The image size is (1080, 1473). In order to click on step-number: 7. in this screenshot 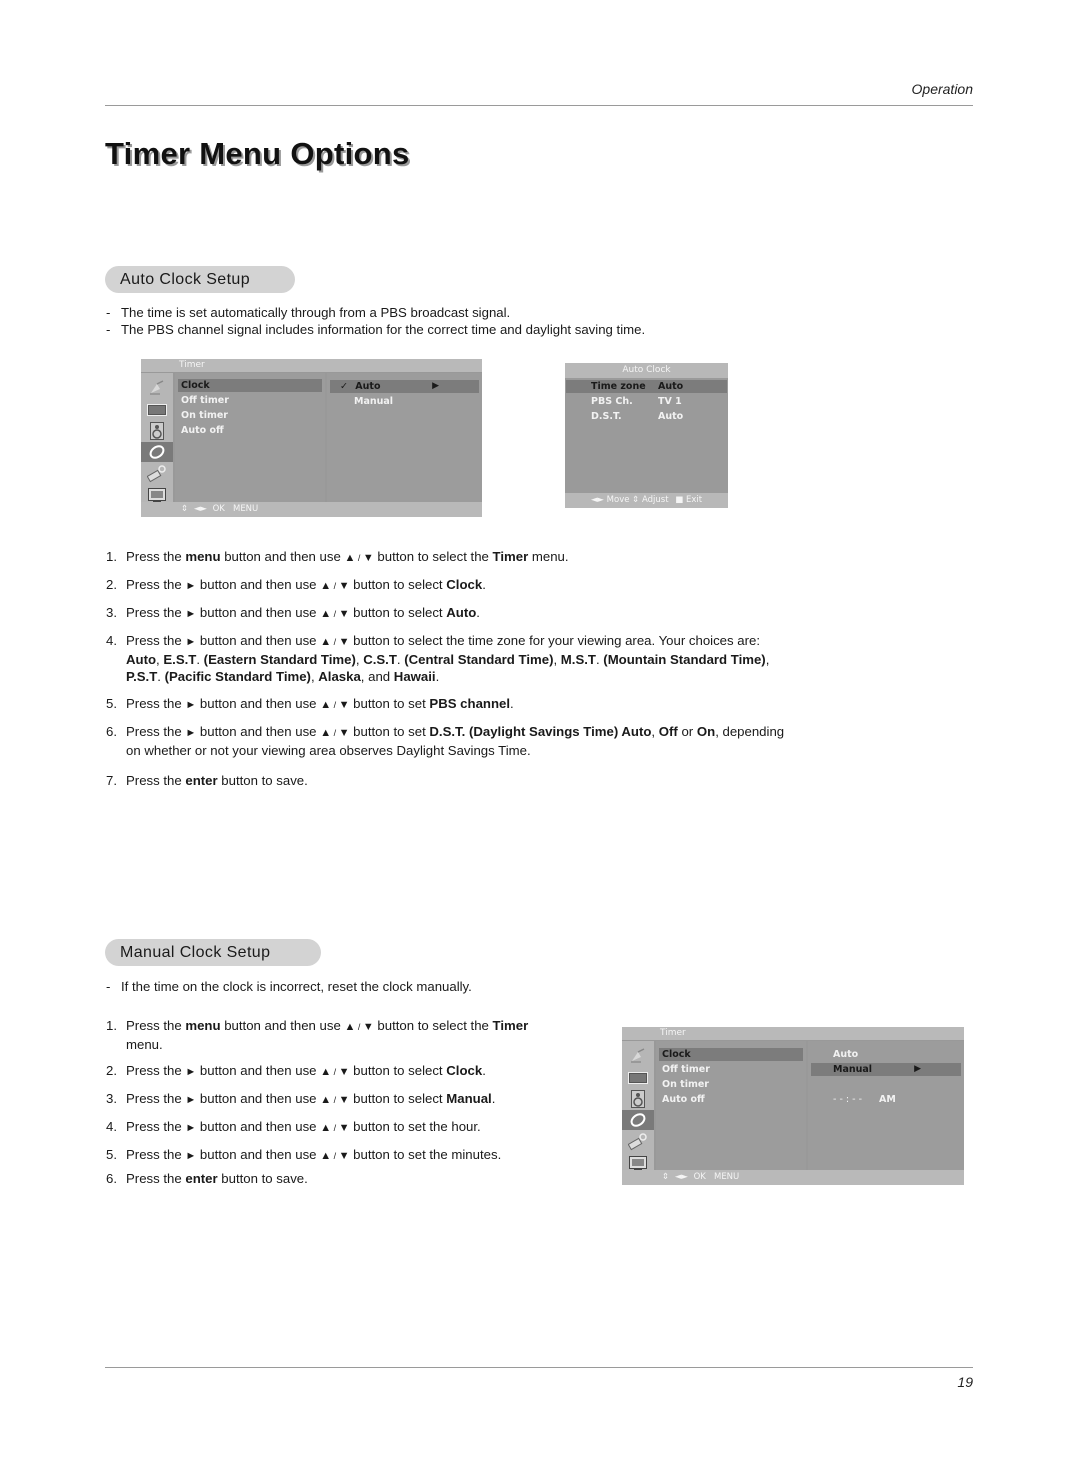, I will do `click(111, 780)`.